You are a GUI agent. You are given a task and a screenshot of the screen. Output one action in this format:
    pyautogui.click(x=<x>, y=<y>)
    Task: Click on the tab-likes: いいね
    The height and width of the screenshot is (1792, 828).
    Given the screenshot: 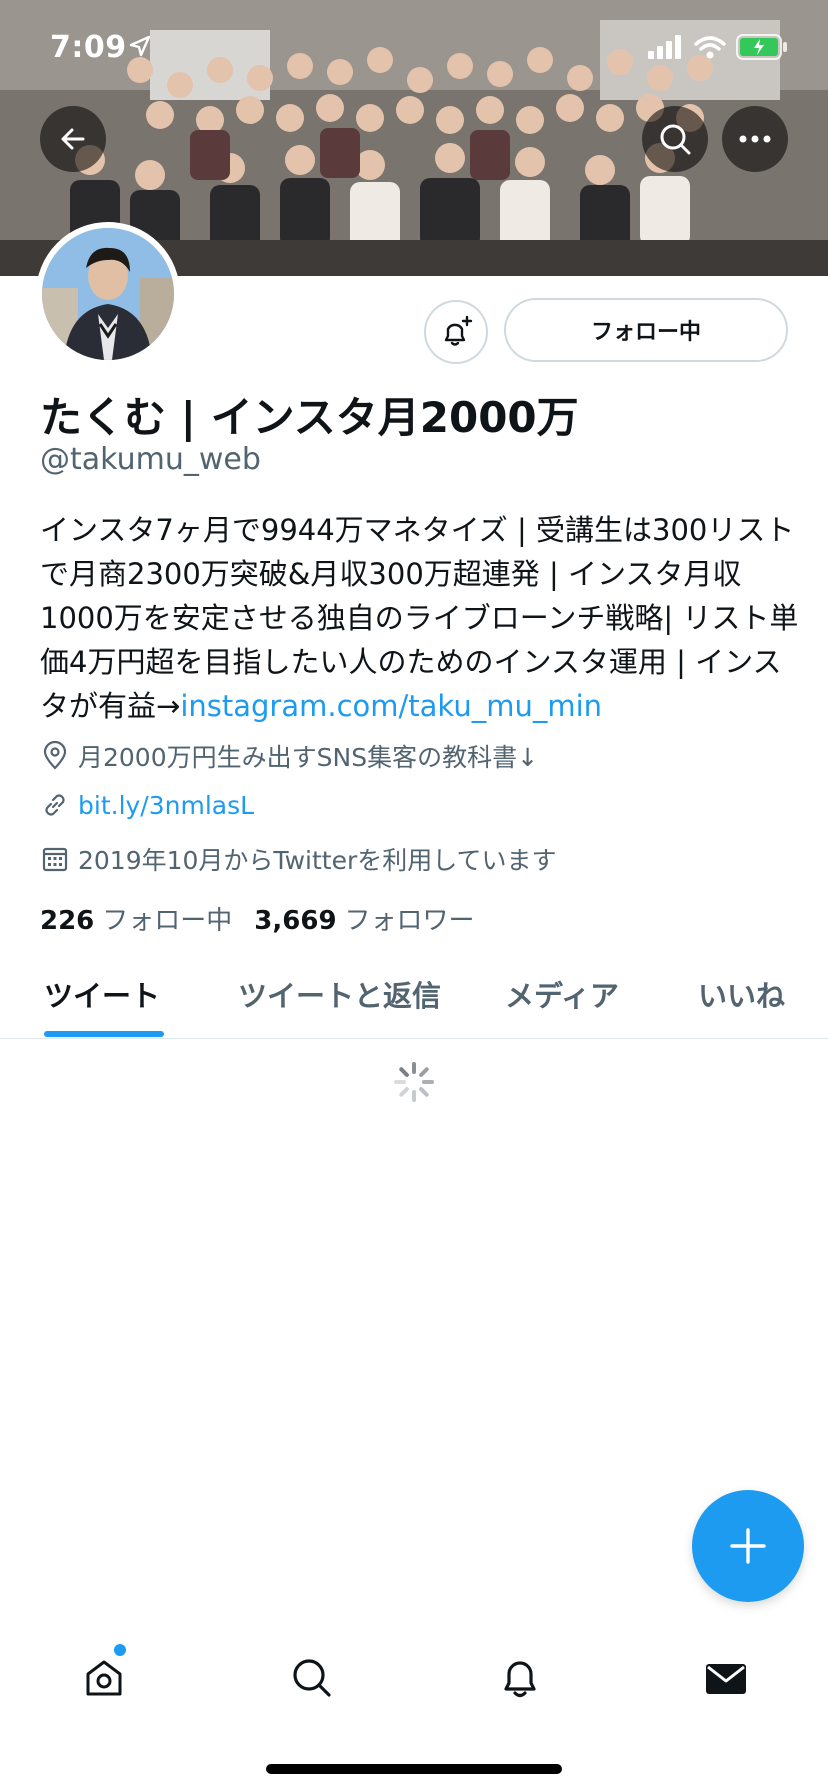 What is the action you would take?
    pyautogui.click(x=741, y=994)
    